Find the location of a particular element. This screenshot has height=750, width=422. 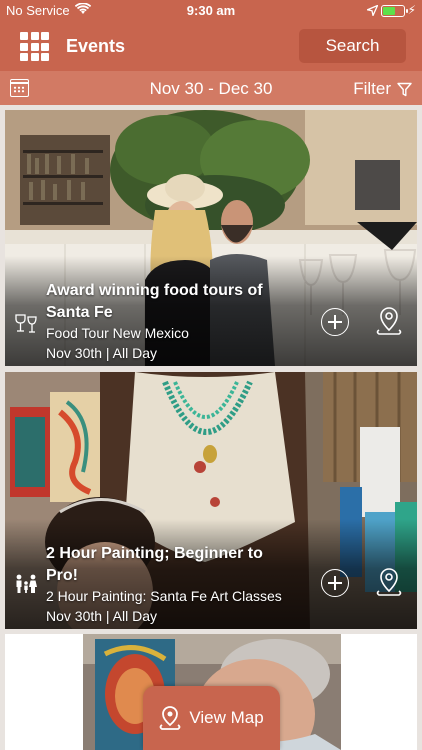

view-map-button: View Map is located at coordinates (211, 718).